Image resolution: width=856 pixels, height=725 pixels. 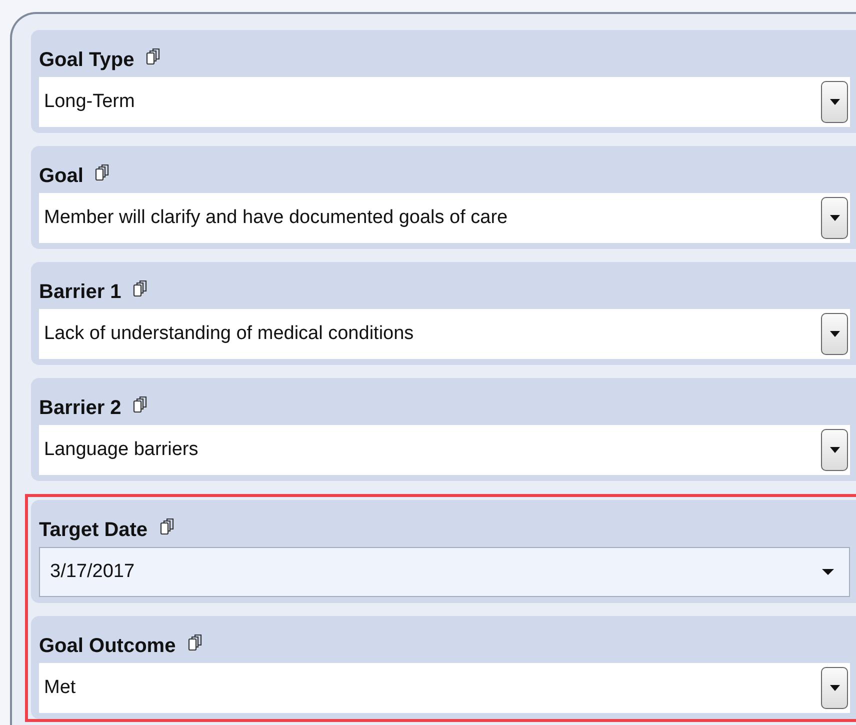 What do you see at coordinates (444, 572) in the screenshot?
I see `date-field: 3/17/2017` at bounding box center [444, 572].